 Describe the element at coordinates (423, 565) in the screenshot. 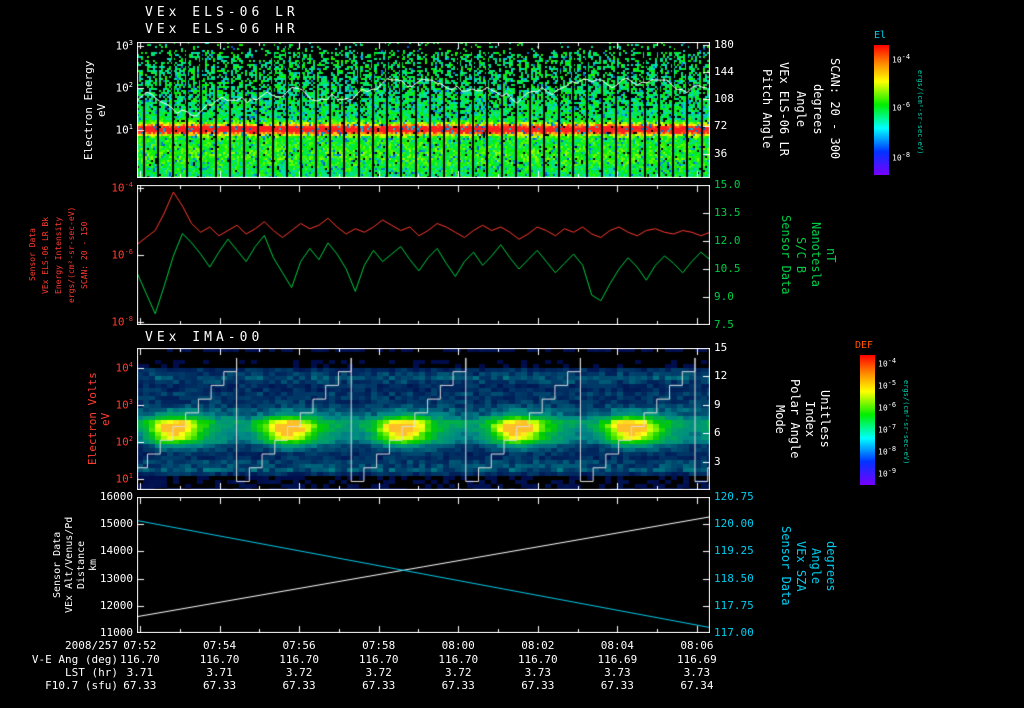

I see `altitude-sza-panel` at that location.